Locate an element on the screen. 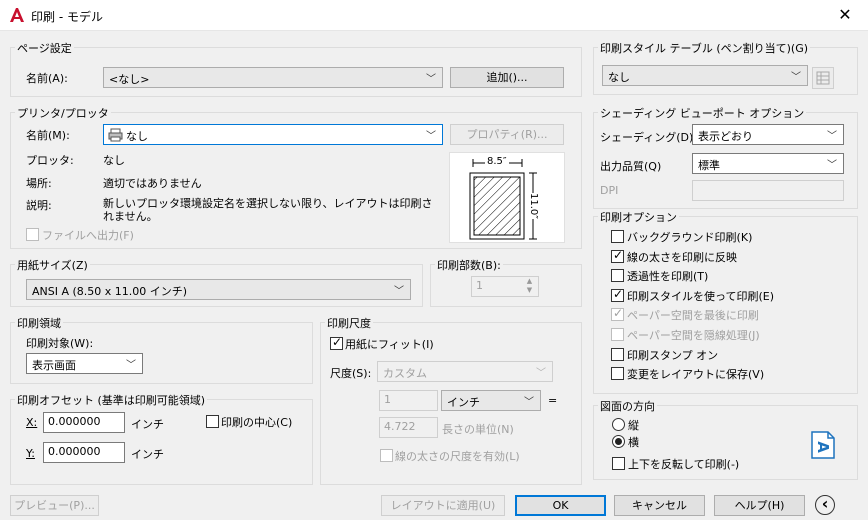 Image resolution: width=868 pixels, height=520 pixels. location-label: 場所: is located at coordinates (39, 183).